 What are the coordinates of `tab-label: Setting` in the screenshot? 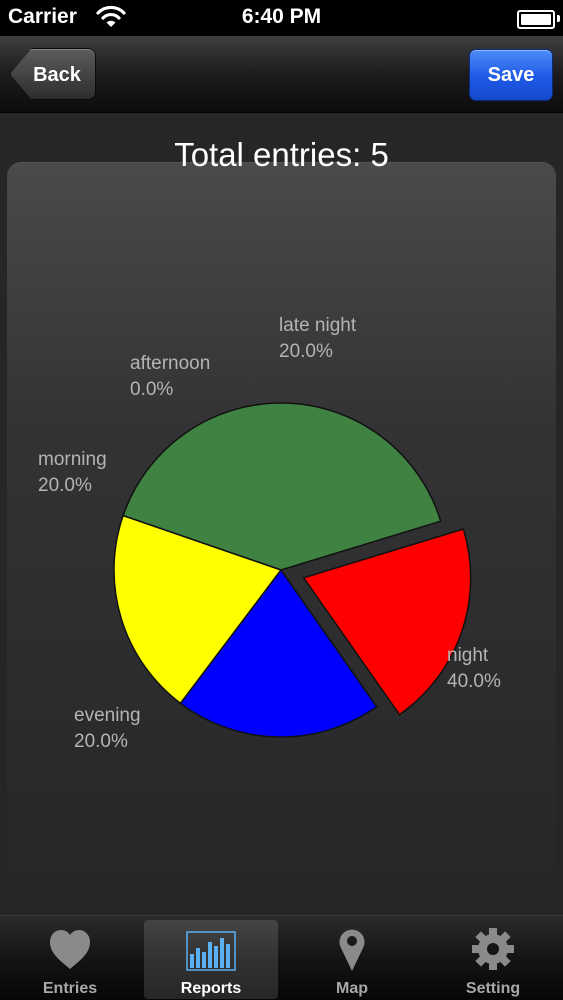 It's located at (493, 988).